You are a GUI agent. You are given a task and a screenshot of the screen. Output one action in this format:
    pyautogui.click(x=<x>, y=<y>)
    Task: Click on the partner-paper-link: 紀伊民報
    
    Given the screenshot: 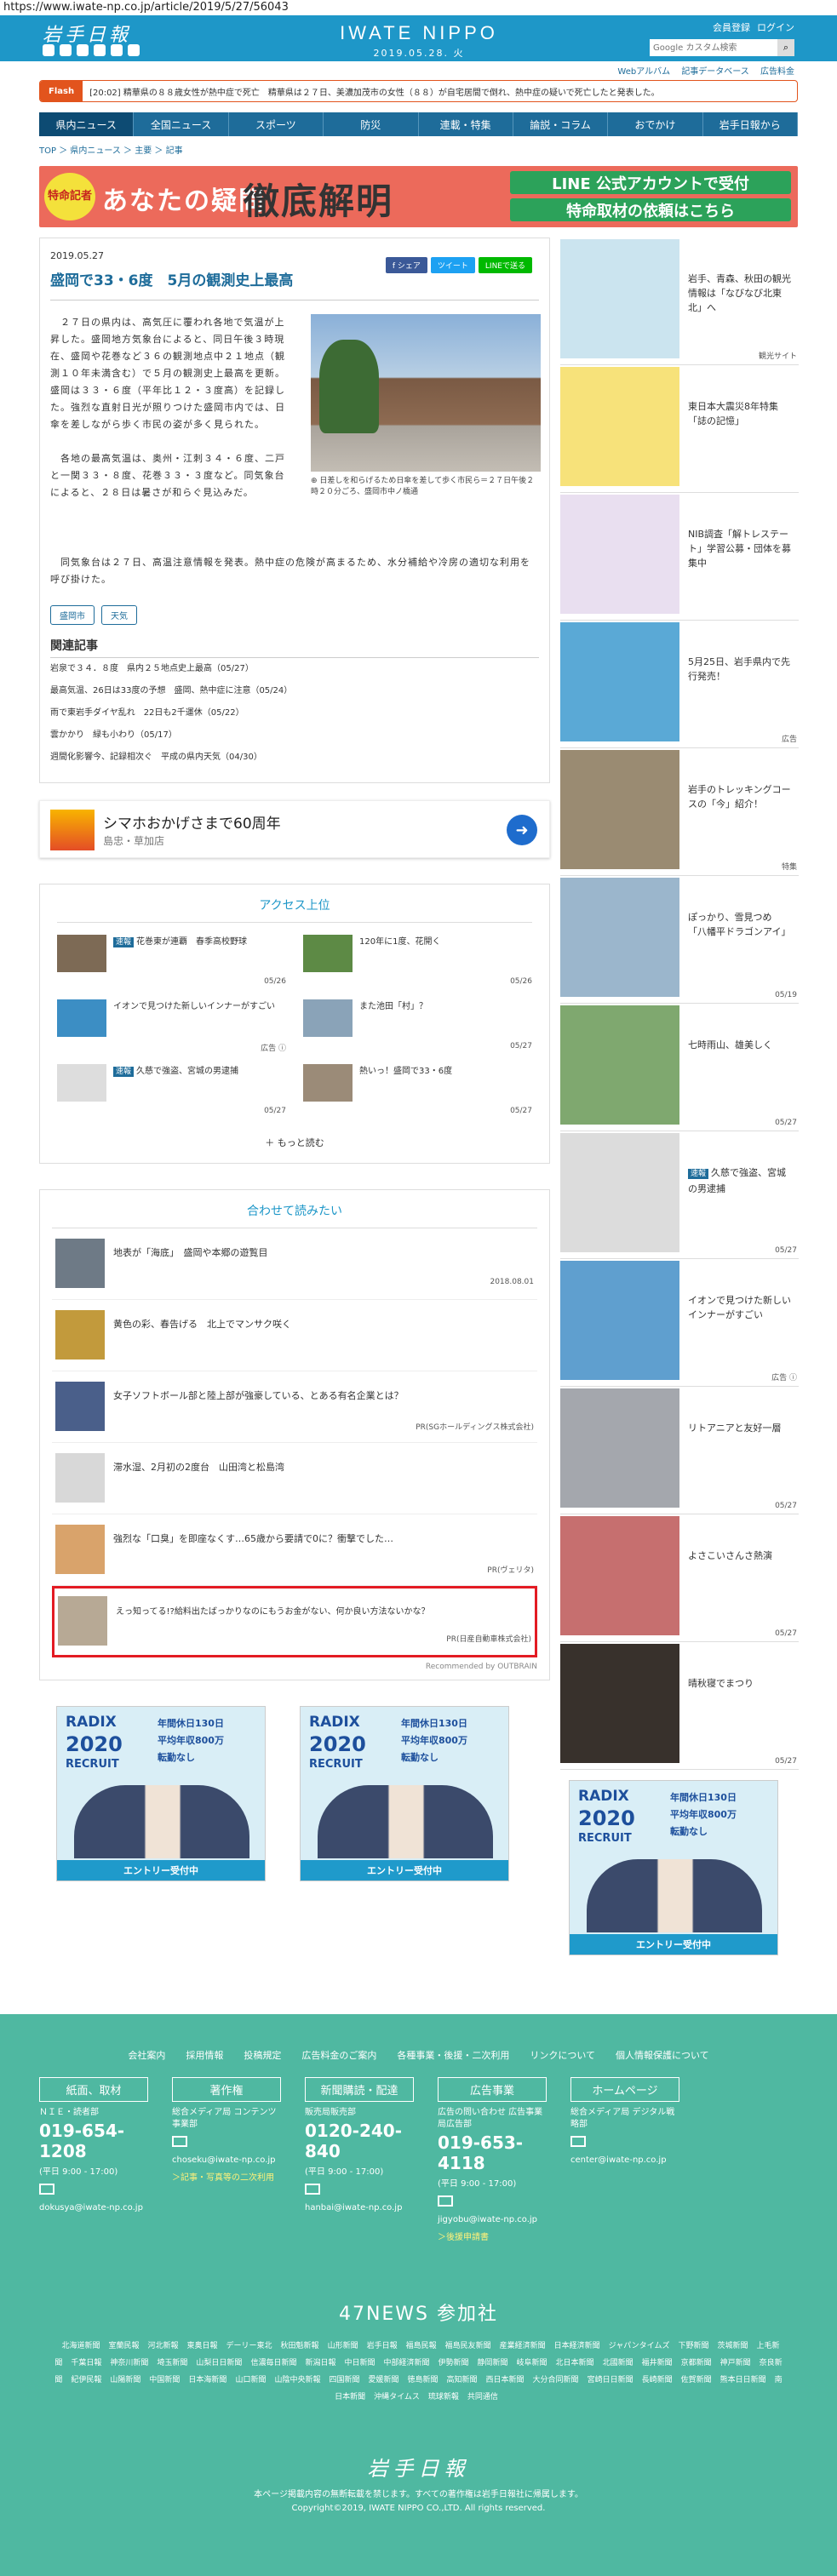 What is the action you would take?
    pyautogui.click(x=86, y=2380)
    